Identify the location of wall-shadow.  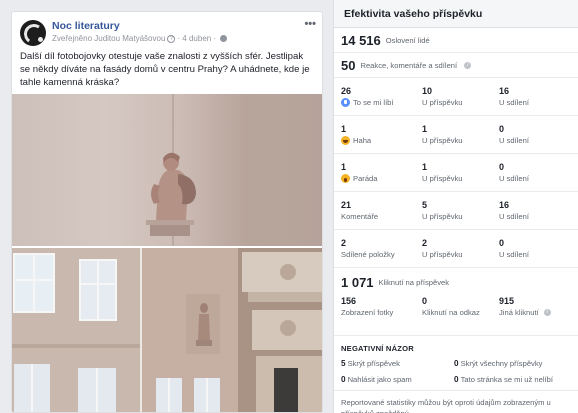
(283, 170).